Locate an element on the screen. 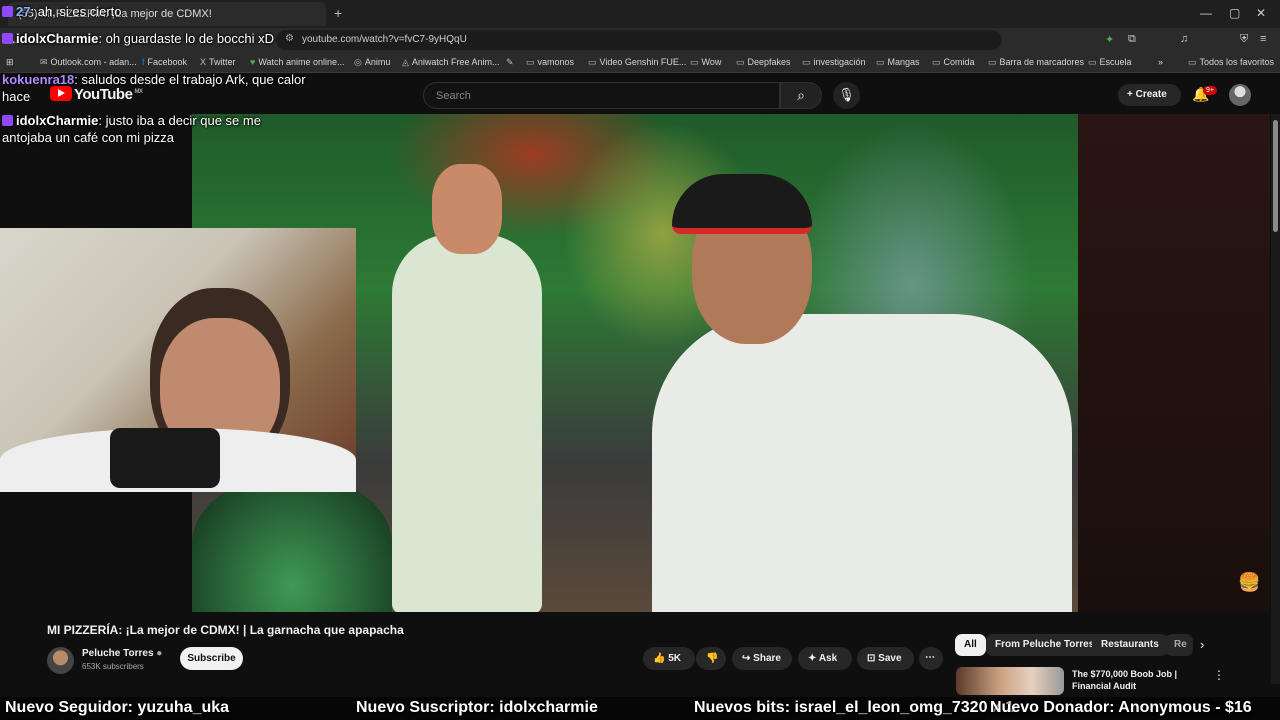 The width and height of the screenshot is (1280, 720). recommendation-thumbnail is located at coordinates (1010, 681).